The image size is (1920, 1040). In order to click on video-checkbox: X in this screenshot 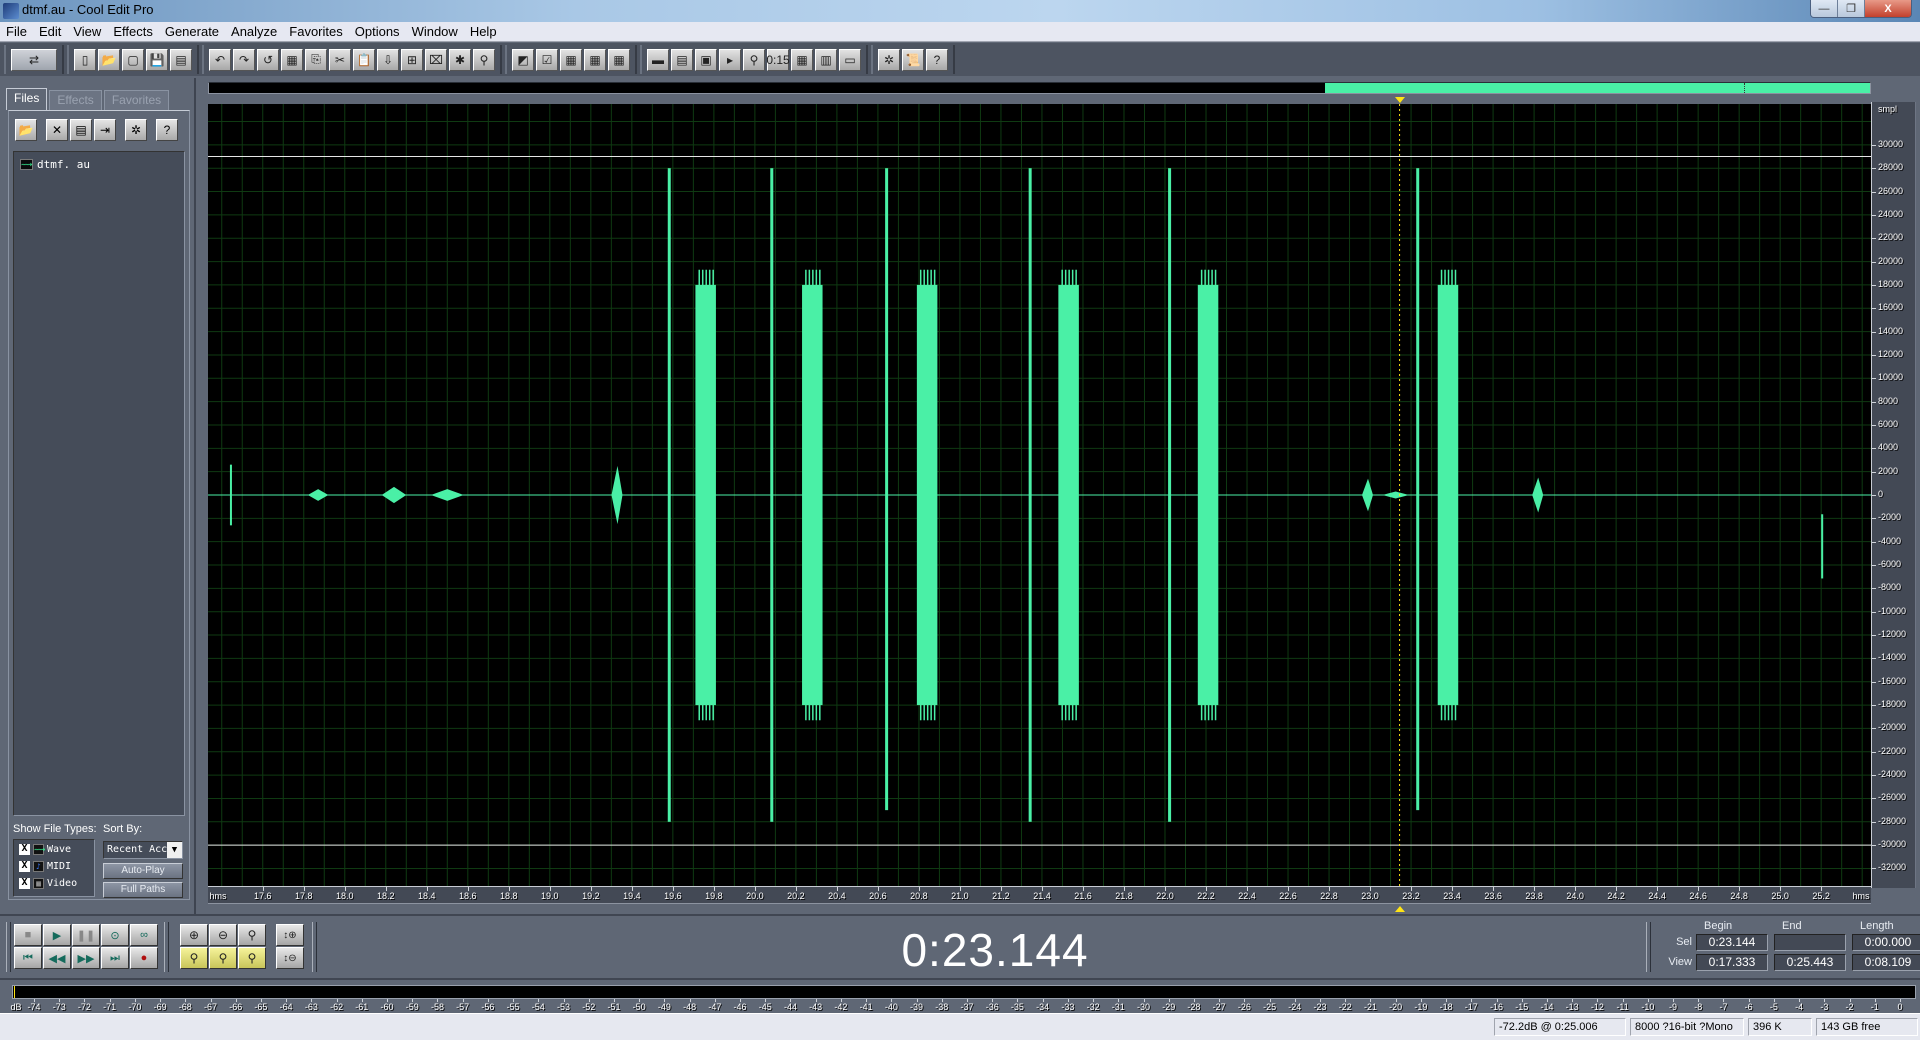, I will do `click(24, 883)`.